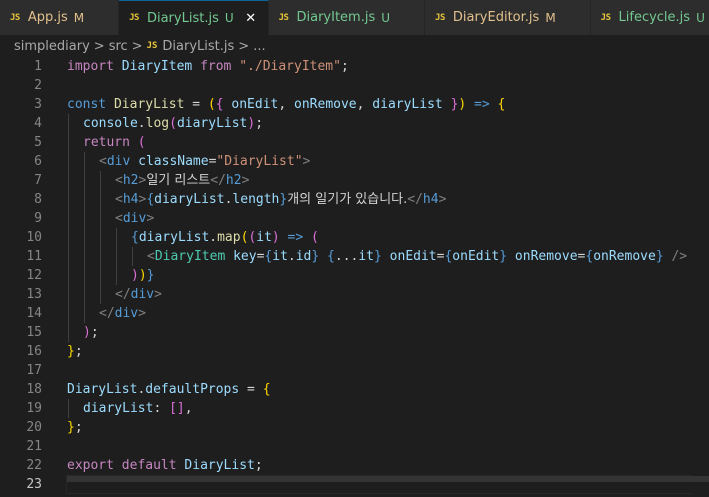  What do you see at coordinates (34, 446) in the screenshot?
I see `line-number: 21` at bounding box center [34, 446].